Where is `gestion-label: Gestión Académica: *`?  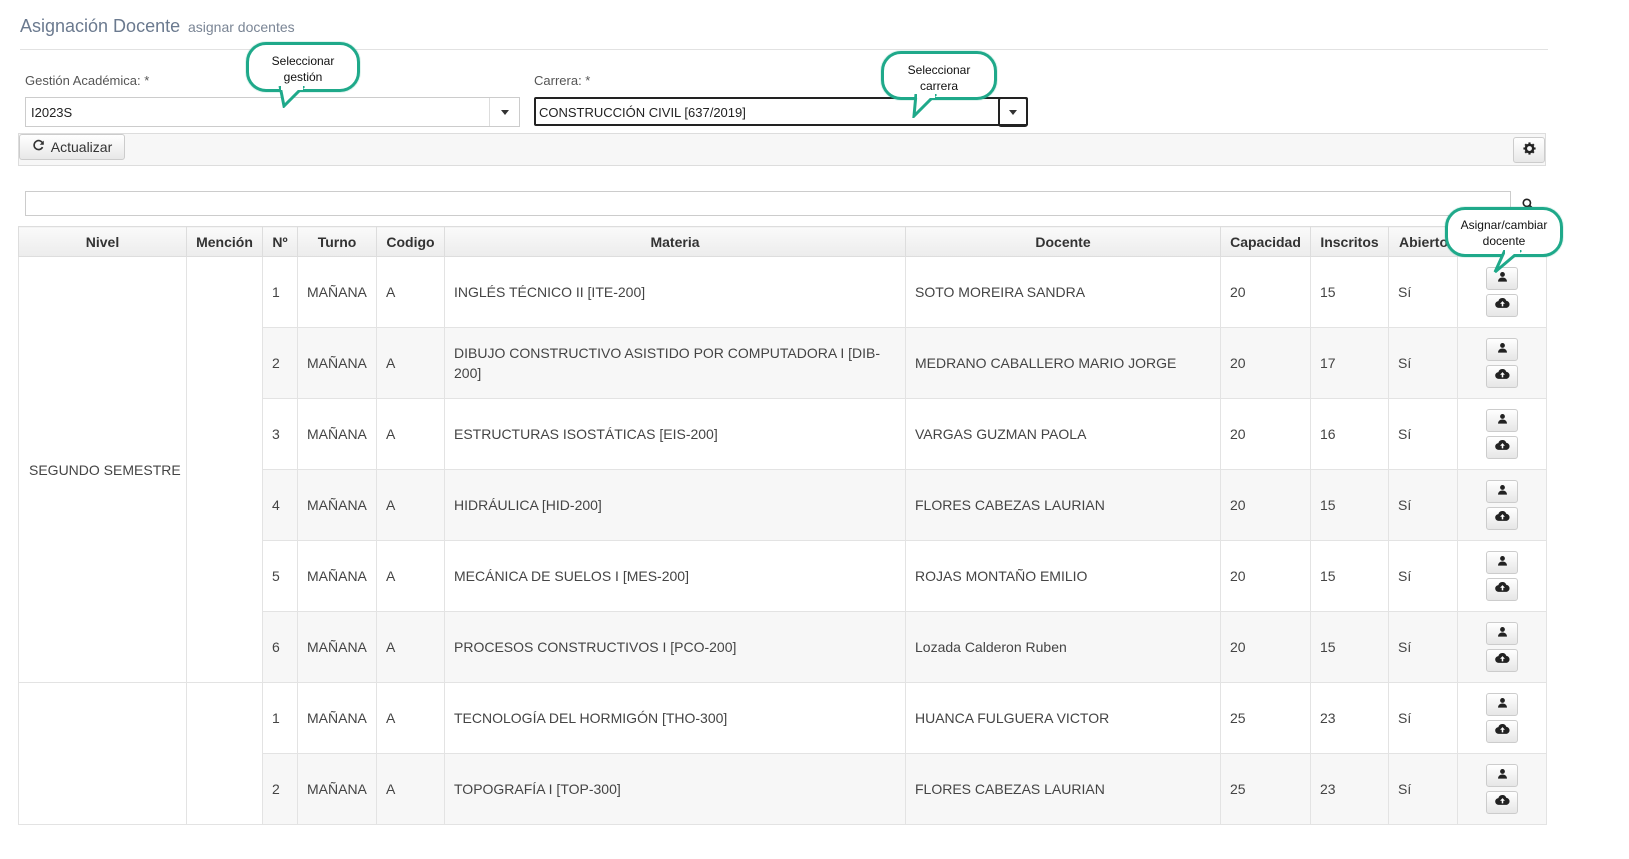
gestion-label: Gestión Académica: * is located at coordinates (87, 80).